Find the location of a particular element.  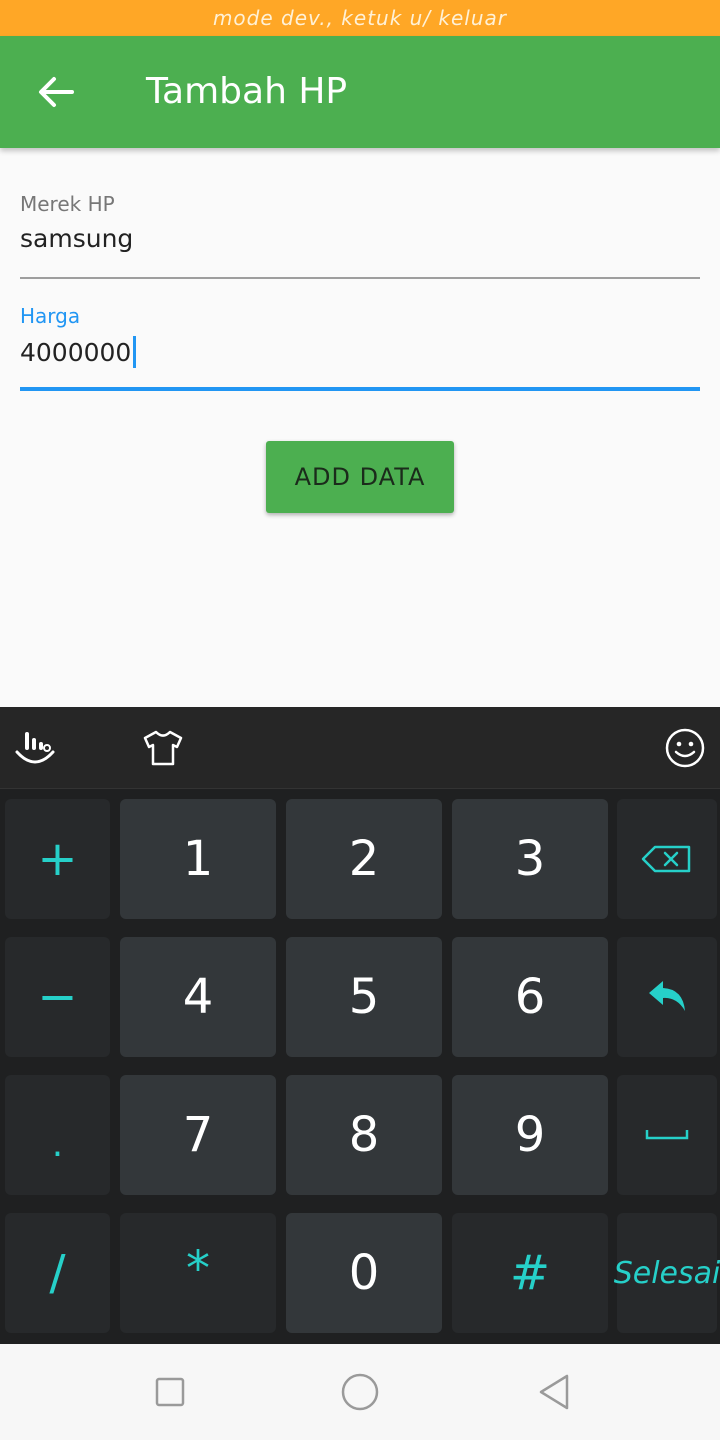

backspace-key is located at coordinates (667, 859).